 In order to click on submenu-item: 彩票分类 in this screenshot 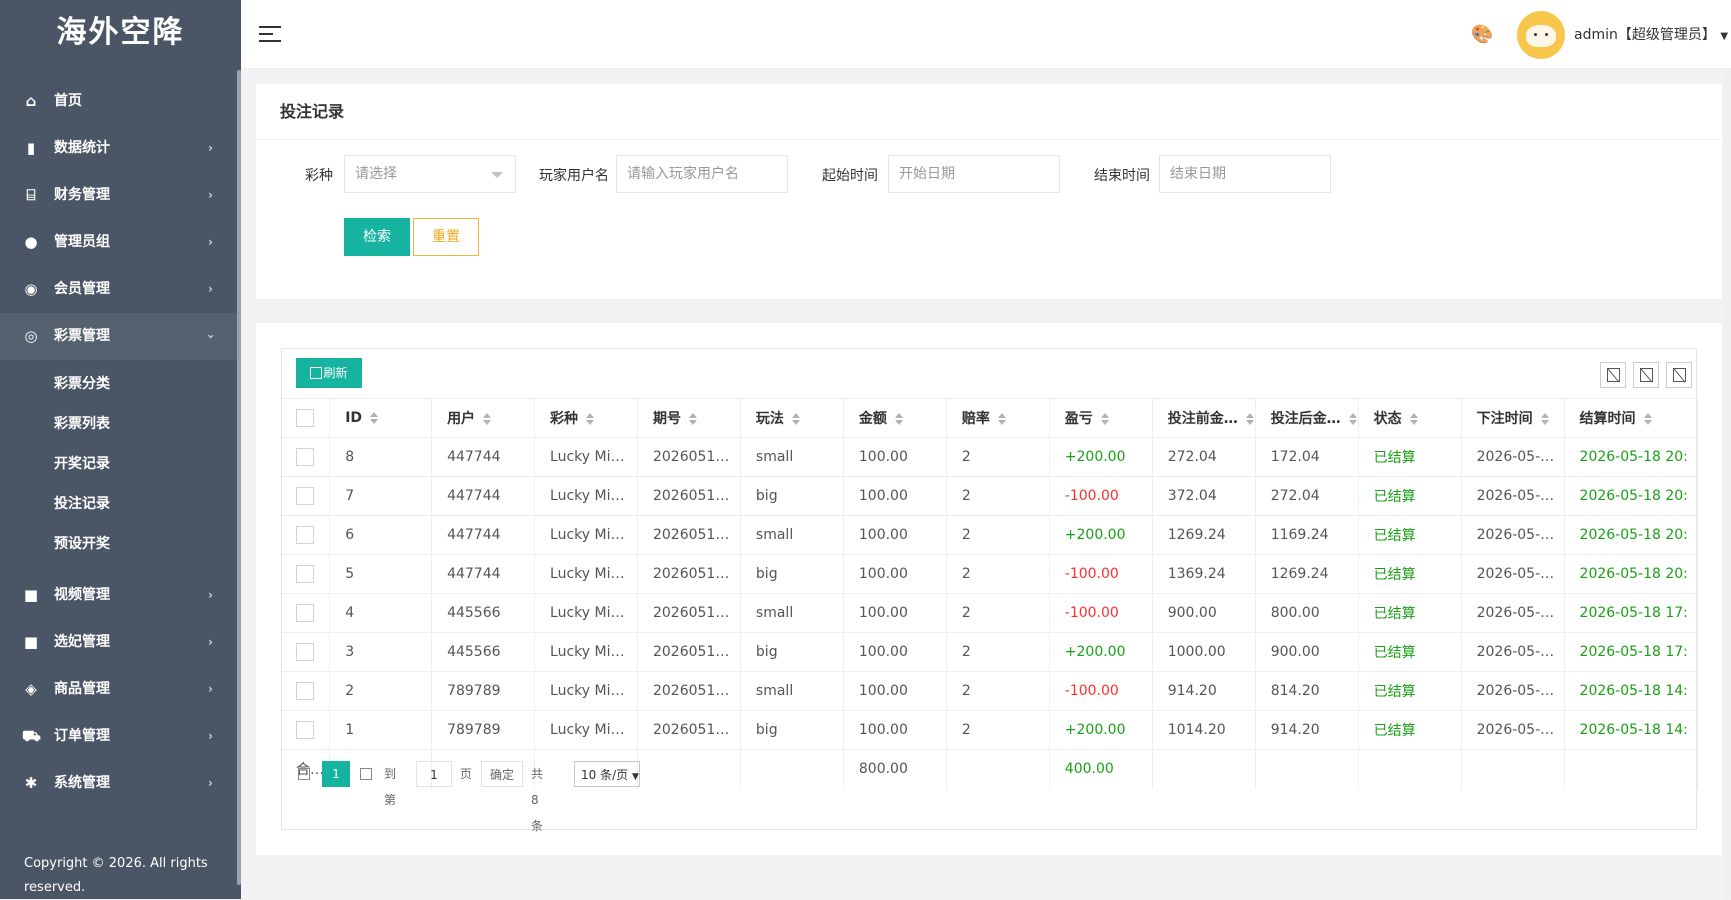, I will do `click(120, 384)`.